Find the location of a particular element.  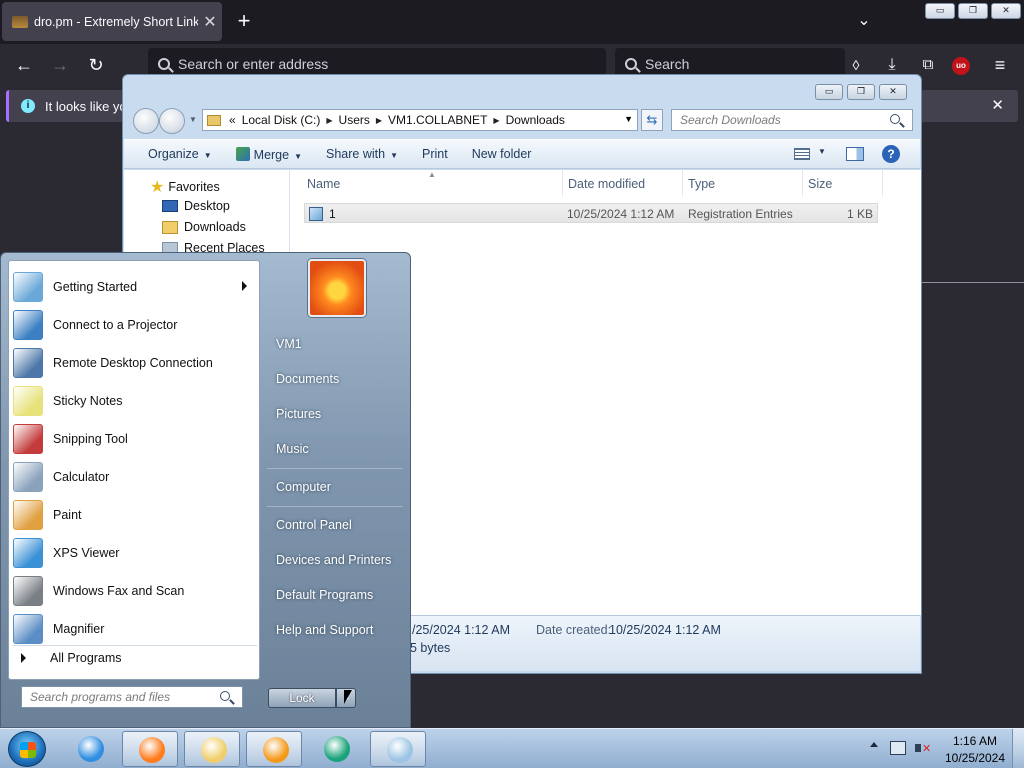

close-button: ✕ is located at coordinates (1006, 11).